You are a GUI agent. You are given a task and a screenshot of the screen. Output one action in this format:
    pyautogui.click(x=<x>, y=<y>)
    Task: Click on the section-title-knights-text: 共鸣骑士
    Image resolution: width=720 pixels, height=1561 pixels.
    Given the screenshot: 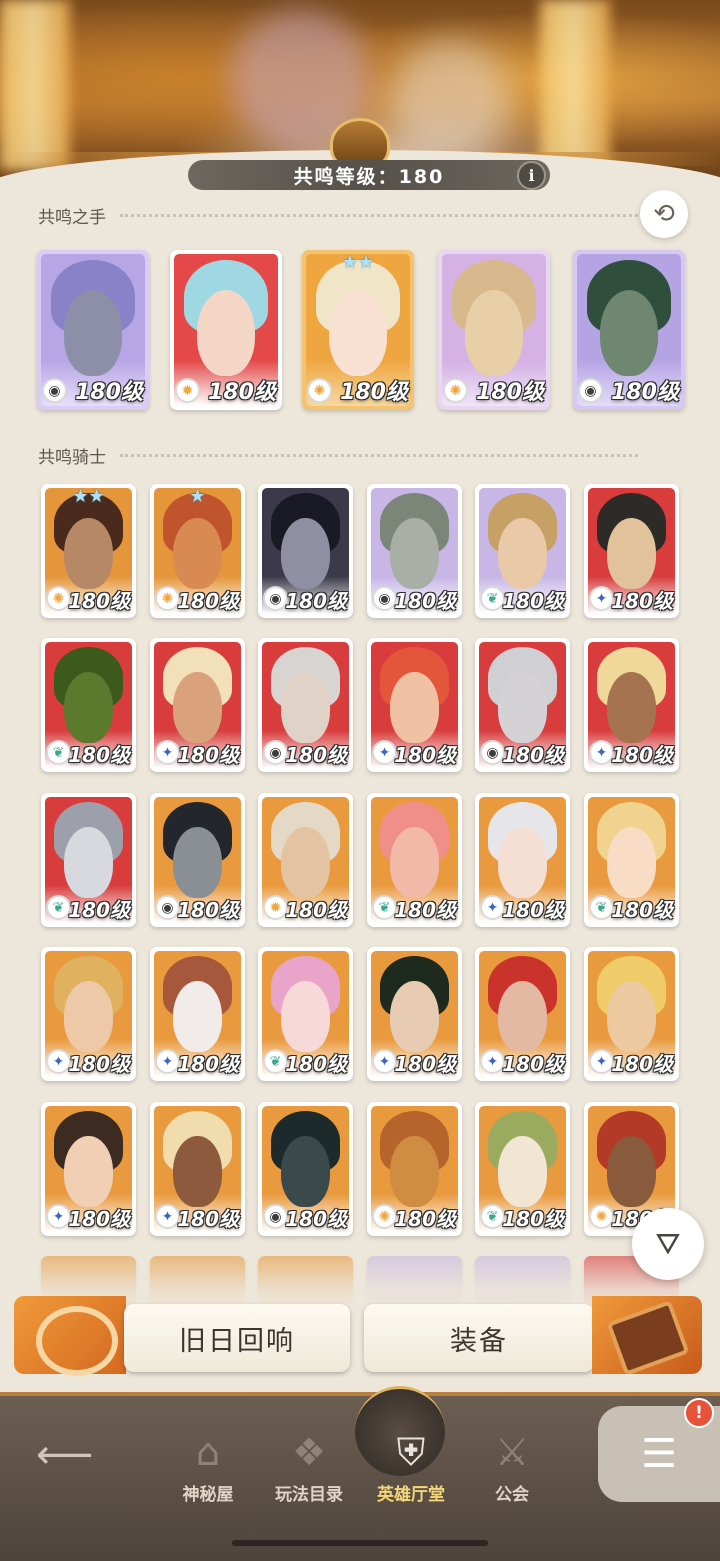 What is the action you would take?
    pyautogui.click(x=72, y=458)
    